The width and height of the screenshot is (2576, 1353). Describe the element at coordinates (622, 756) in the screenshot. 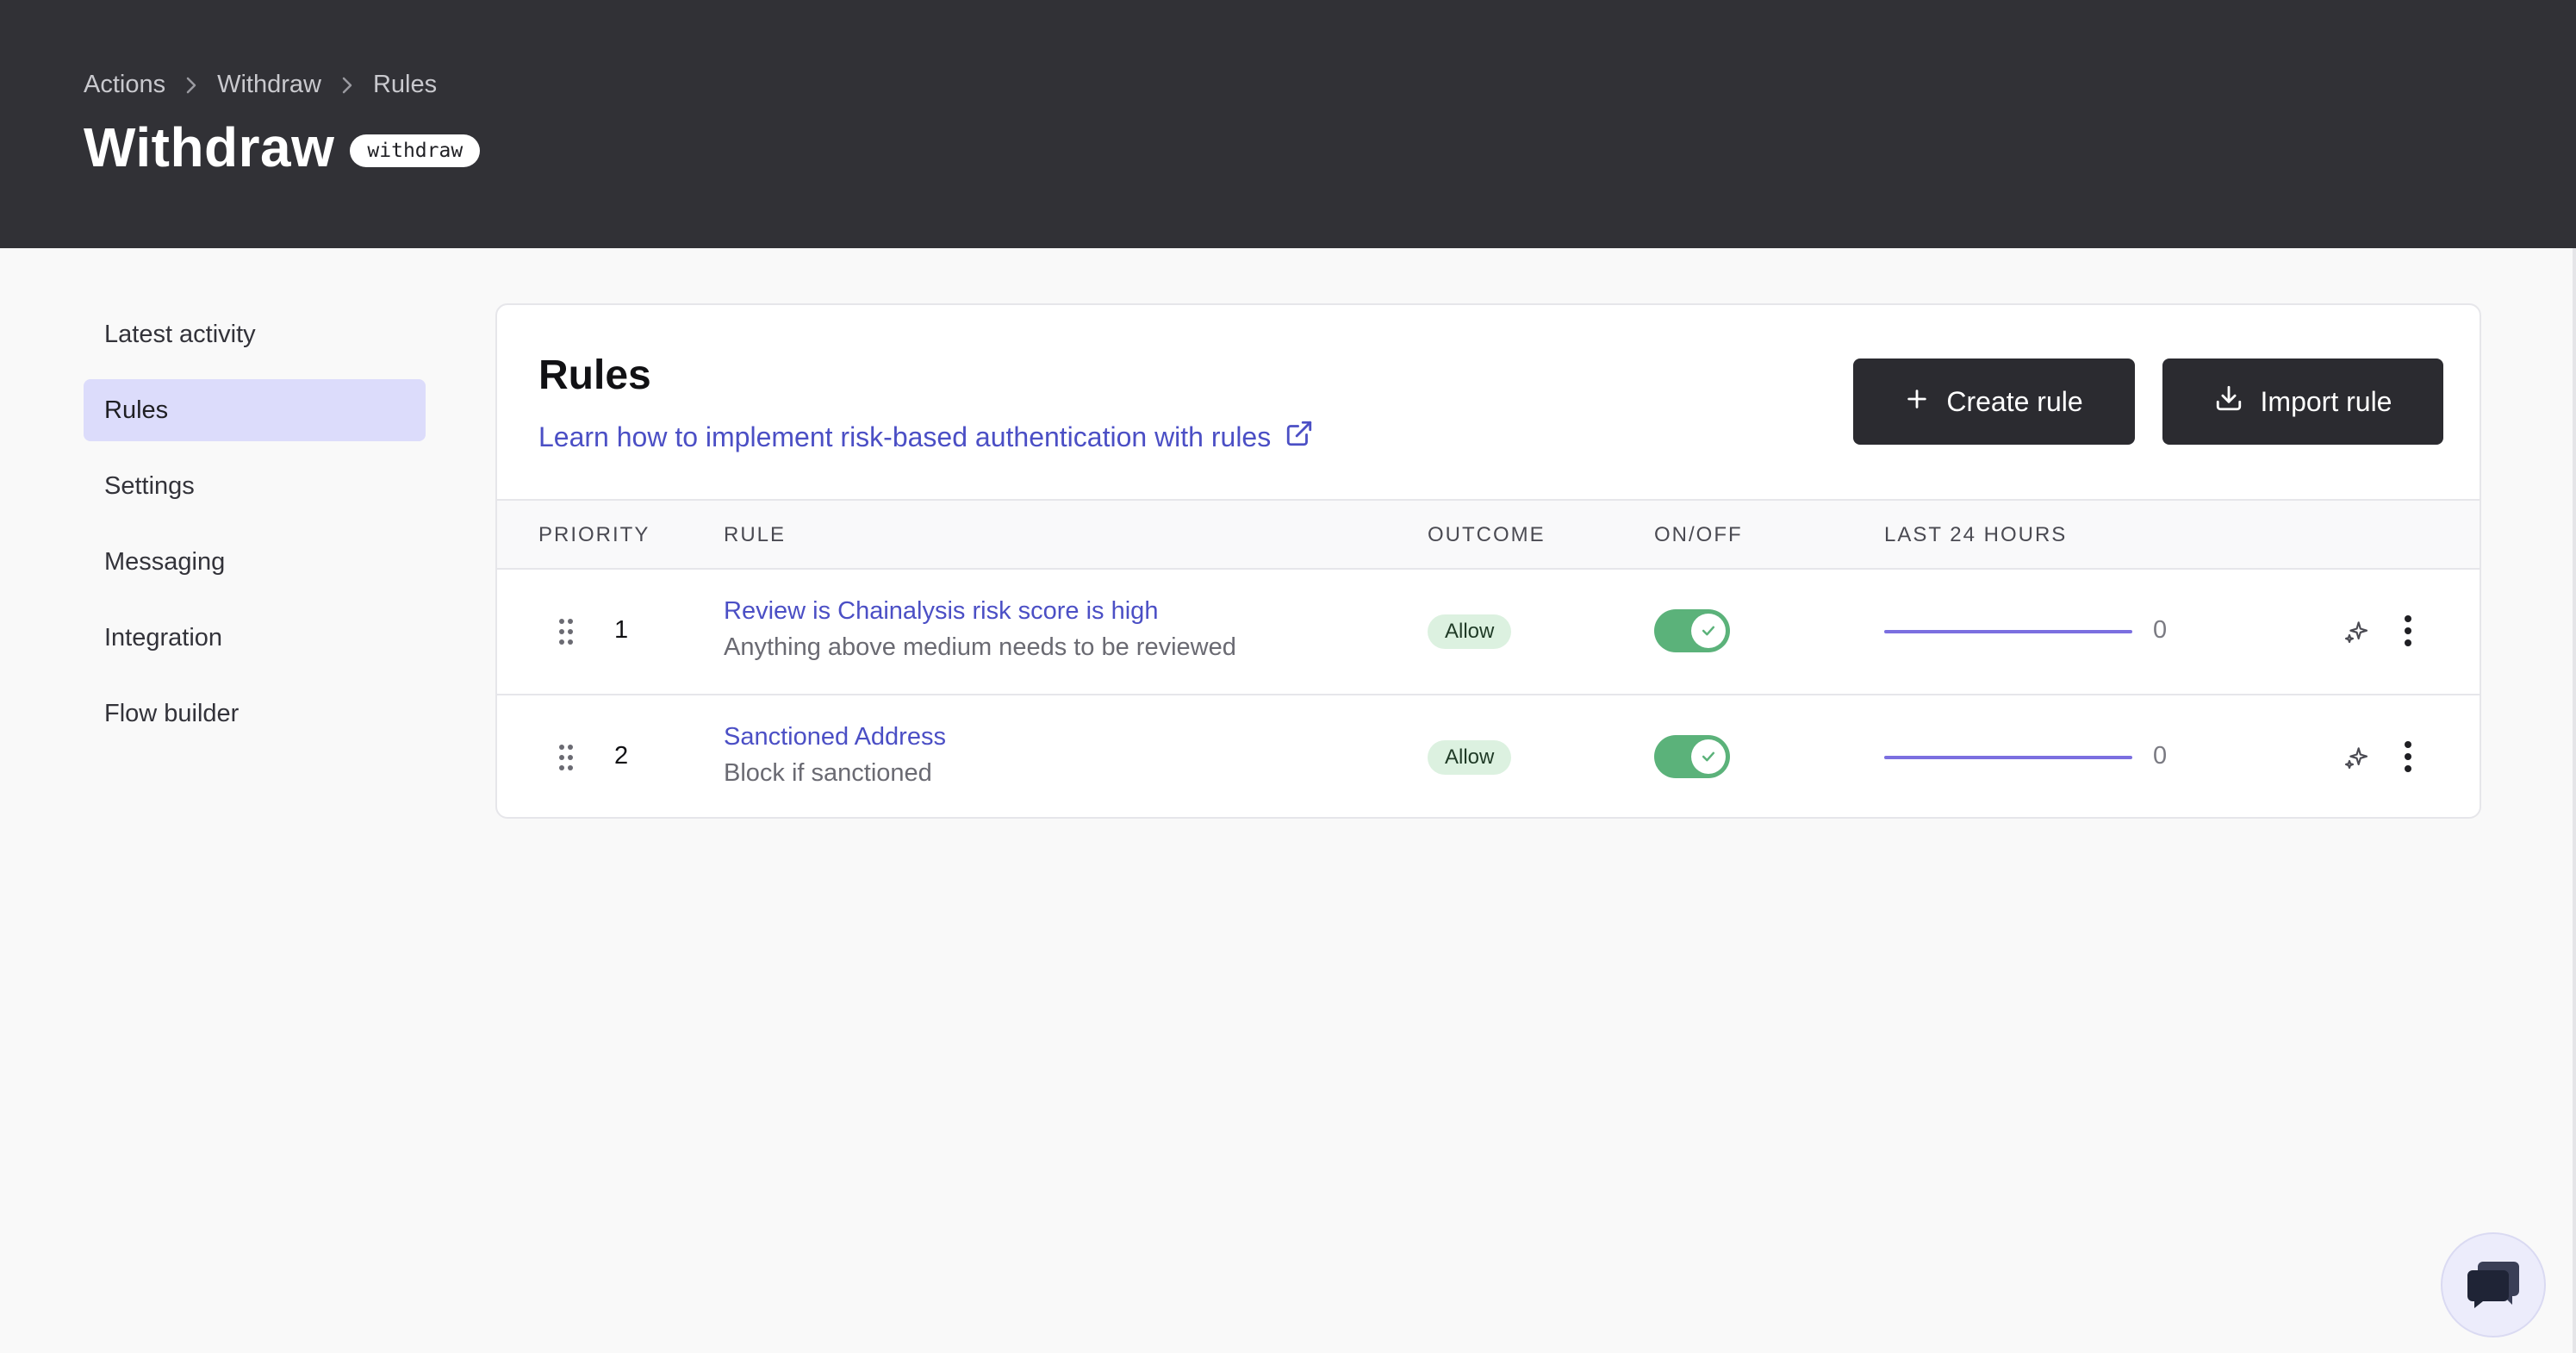

I see `rule-priority: 2` at that location.